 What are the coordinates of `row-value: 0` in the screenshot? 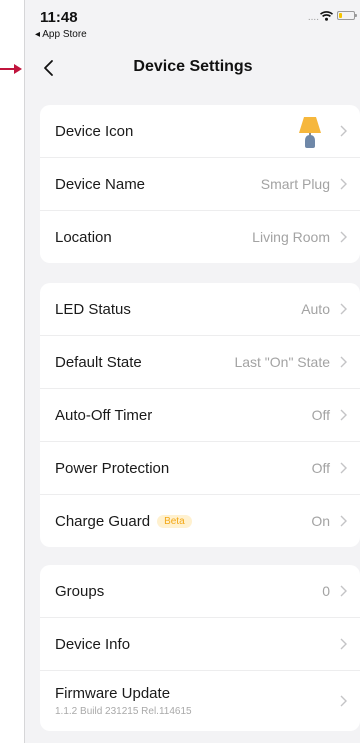 It's located at (326, 591).